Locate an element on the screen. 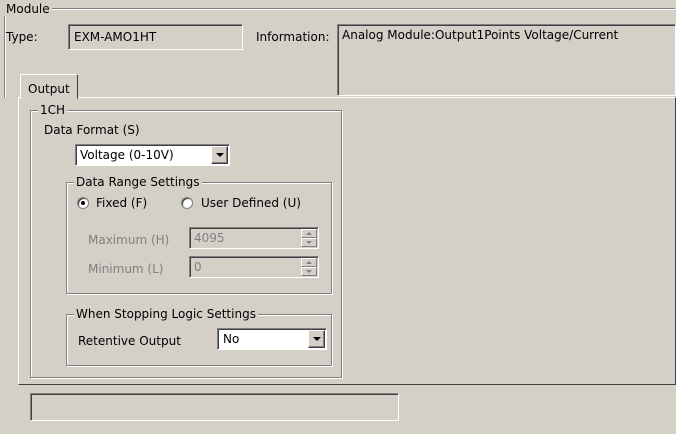 Image resolution: width=676 pixels, height=434 pixels. minimum-spin-up is located at coordinates (309, 262).